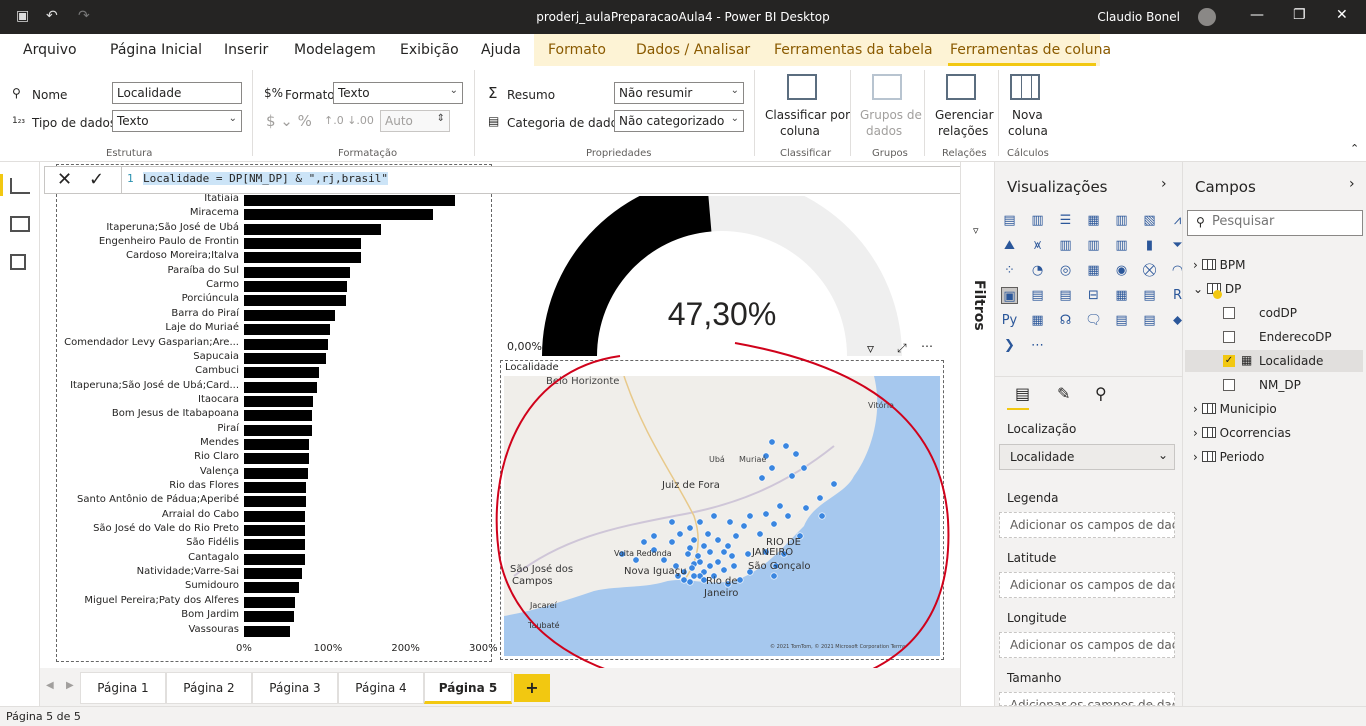 This screenshot has width=1366, height=726. Describe the element at coordinates (1164, 184) in the screenshot. I see `viz-collapse-icon: ›` at that location.